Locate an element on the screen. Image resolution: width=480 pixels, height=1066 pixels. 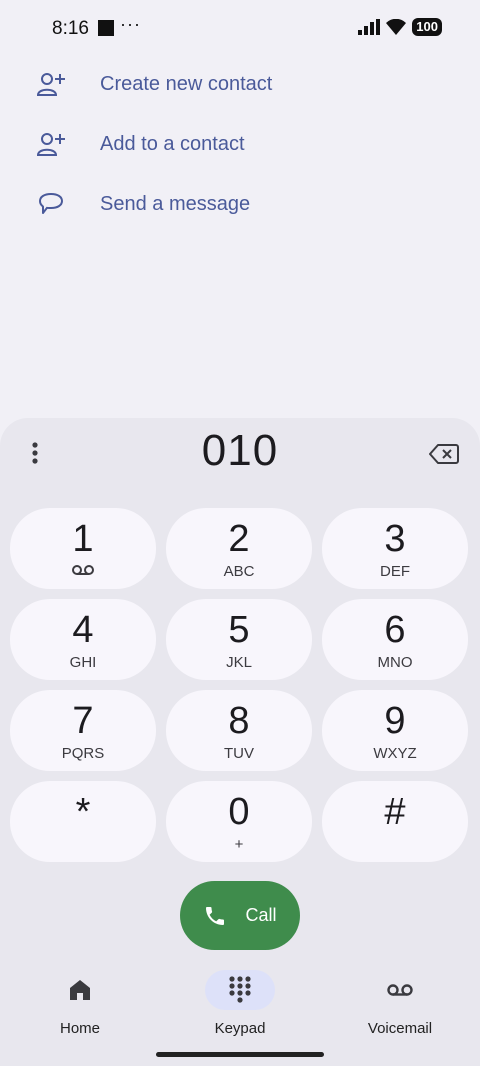
more-notifications-icon: ··· is located at coordinates (130, 24).